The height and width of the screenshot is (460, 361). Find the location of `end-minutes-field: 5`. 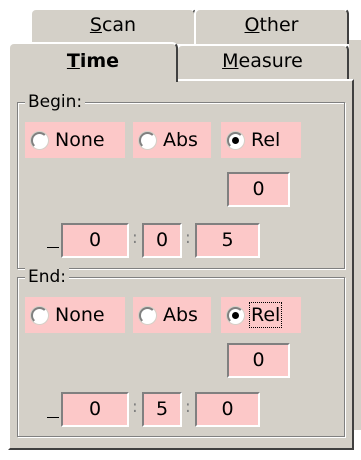

end-minutes-field: 5 is located at coordinates (162, 409).